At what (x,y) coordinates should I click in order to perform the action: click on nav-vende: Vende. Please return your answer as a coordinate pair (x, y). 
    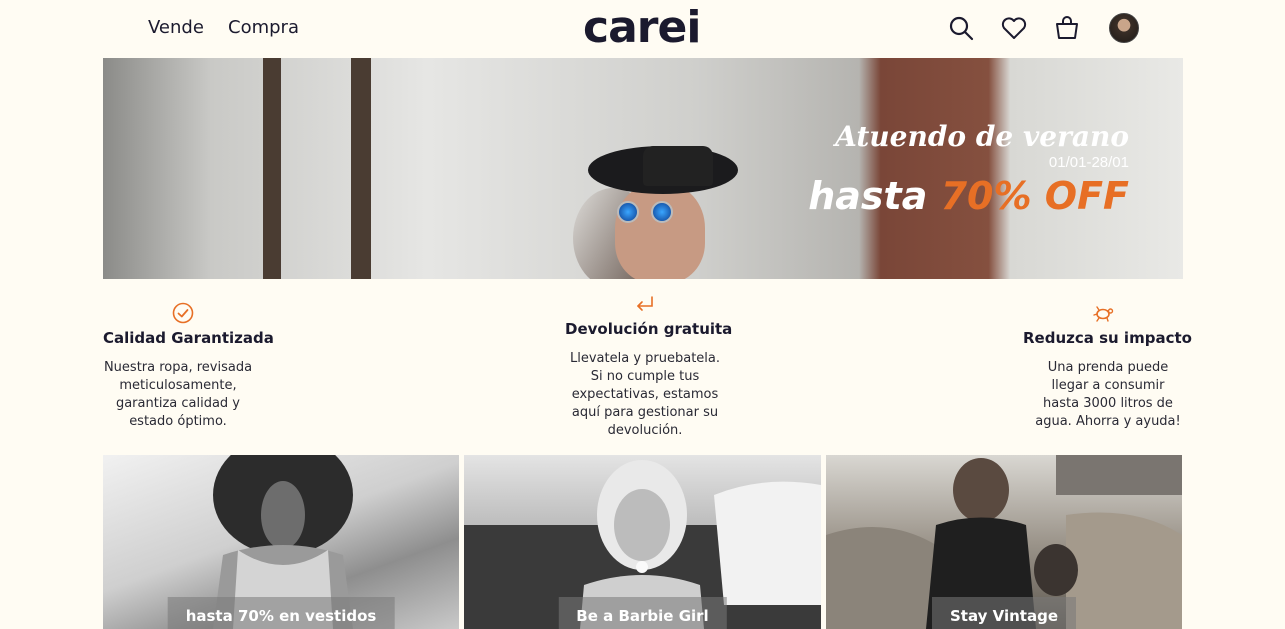
    Looking at the image, I should click on (176, 27).